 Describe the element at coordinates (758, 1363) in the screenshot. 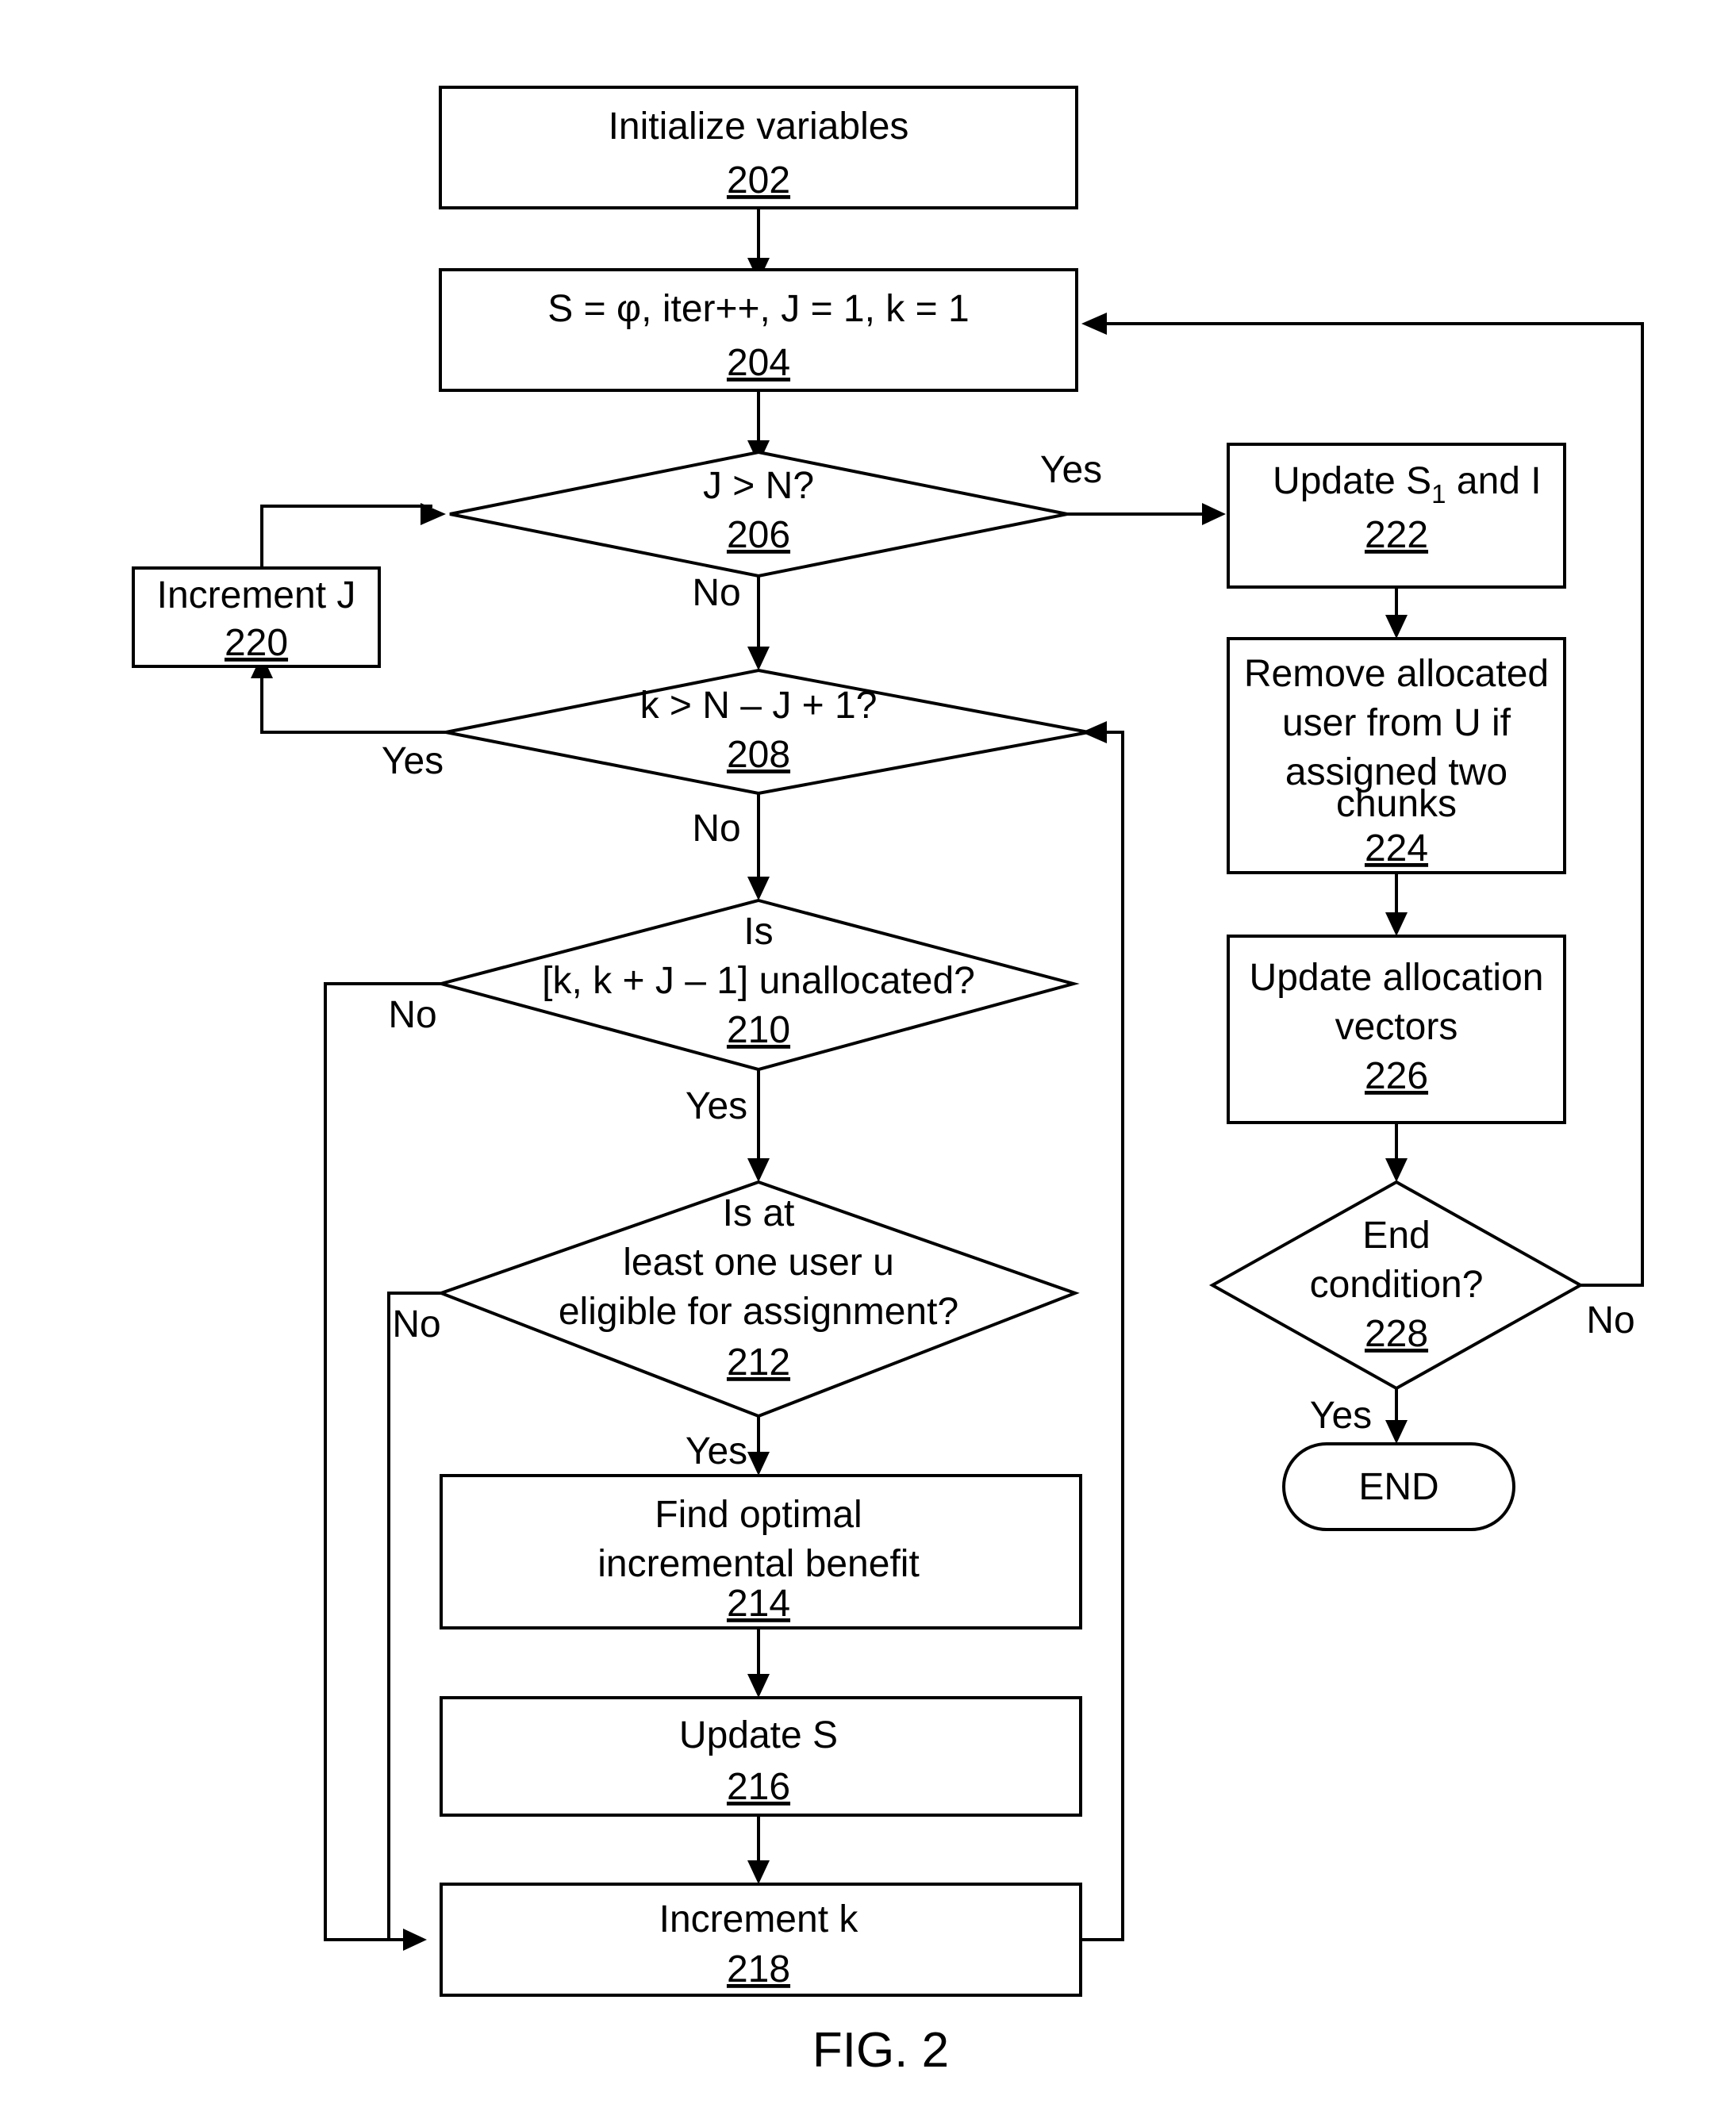

I see `node-212-ref: 212` at that location.